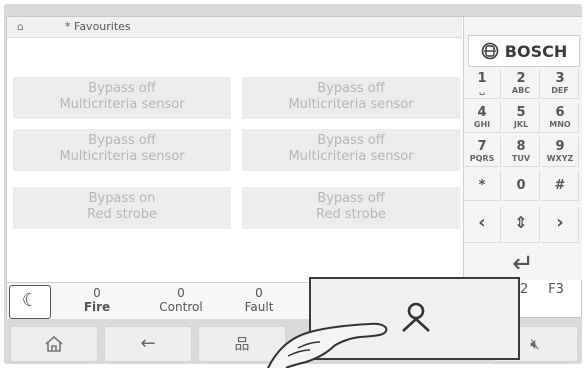  I want to click on key-digit: 4, so click(482, 112).